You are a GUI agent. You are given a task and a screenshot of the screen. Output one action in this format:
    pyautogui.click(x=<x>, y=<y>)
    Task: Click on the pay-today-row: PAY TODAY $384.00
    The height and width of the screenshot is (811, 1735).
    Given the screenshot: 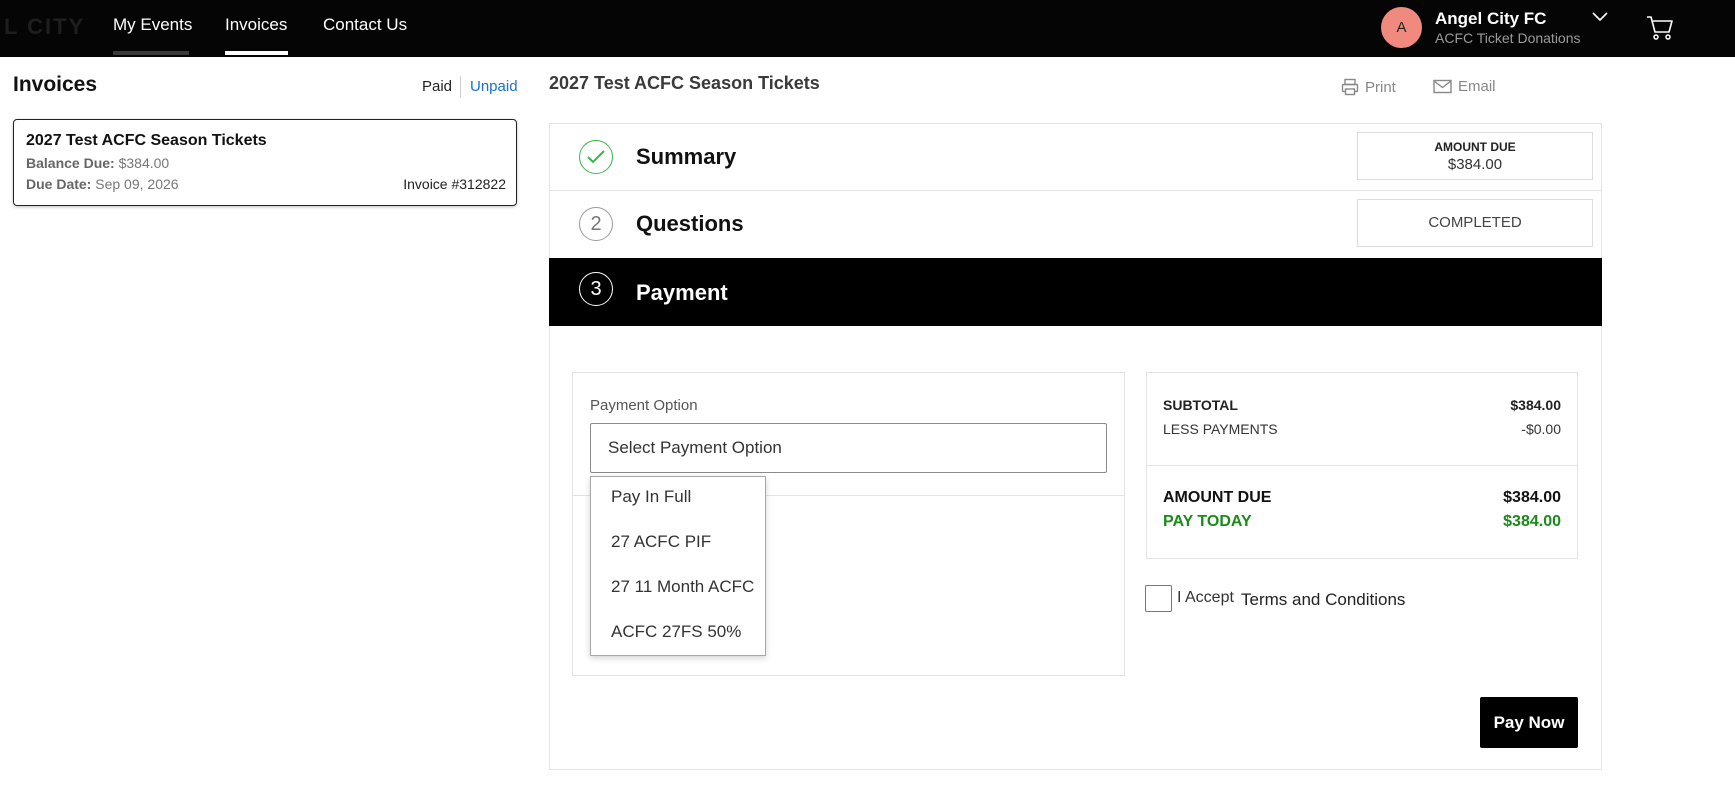 What is the action you would take?
    pyautogui.click(x=1362, y=522)
    